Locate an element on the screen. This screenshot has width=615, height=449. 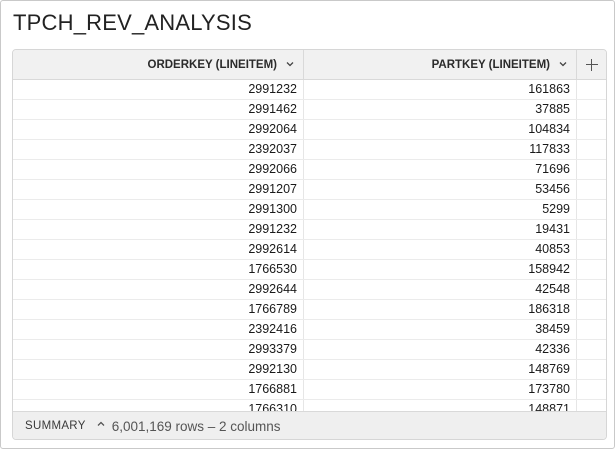
cell-orderkey: 2993379 is located at coordinates (158, 349).